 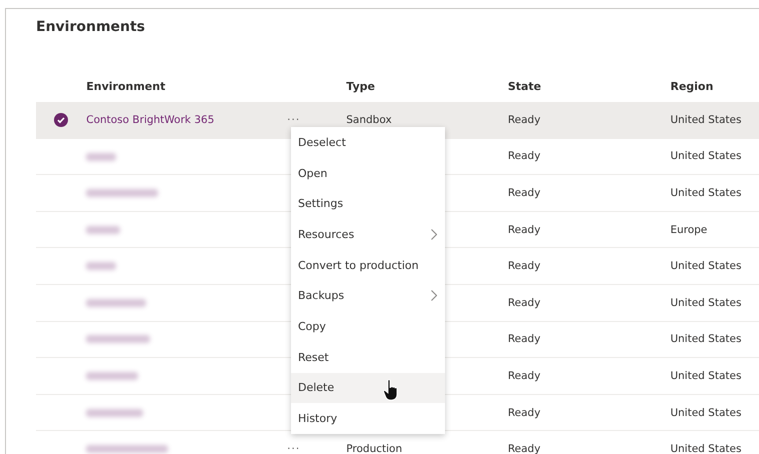 What do you see at coordinates (368, 357) in the screenshot?
I see `menu-item: Reset` at bounding box center [368, 357].